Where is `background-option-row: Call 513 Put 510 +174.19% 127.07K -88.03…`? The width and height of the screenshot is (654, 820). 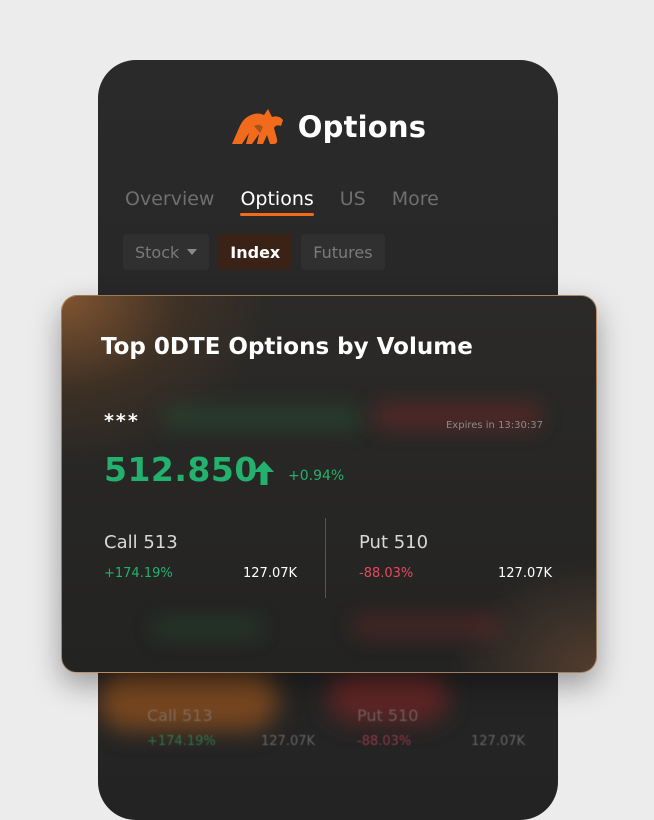 background-option-row: Call 513 Put 510 +174.19% 127.07K -88.03… is located at coordinates (328, 760).